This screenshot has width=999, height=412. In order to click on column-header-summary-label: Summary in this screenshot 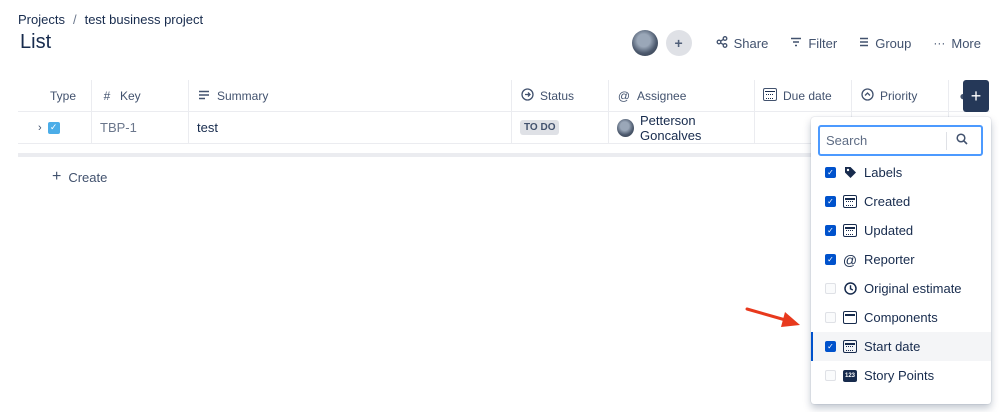, I will do `click(243, 95)`.